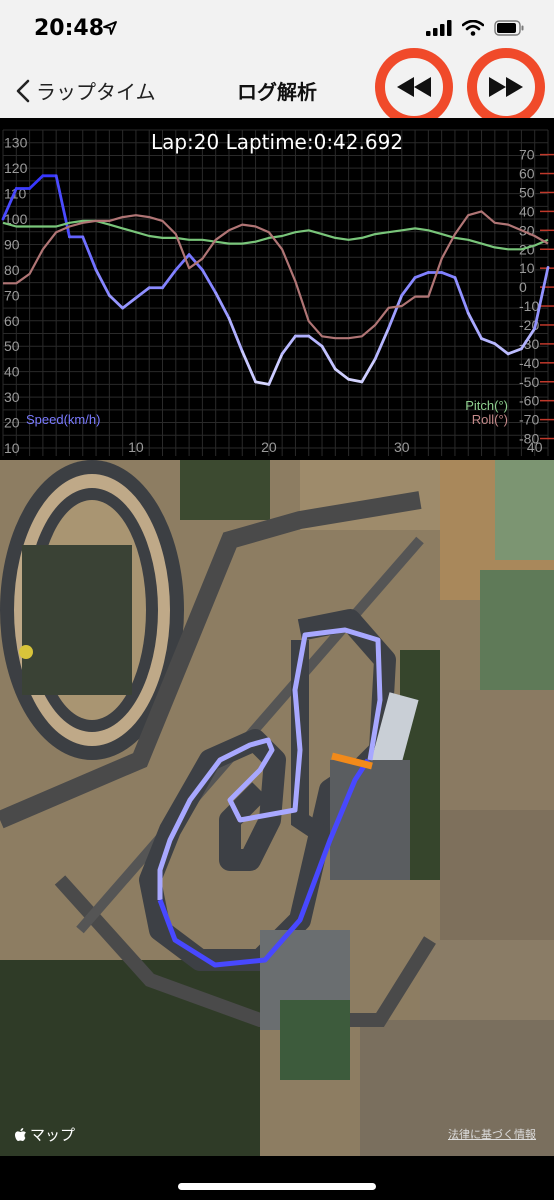 The width and height of the screenshot is (554, 1200). Describe the element at coordinates (12, 321) in the screenshot. I see `left-axis-tick-label: 60` at that location.